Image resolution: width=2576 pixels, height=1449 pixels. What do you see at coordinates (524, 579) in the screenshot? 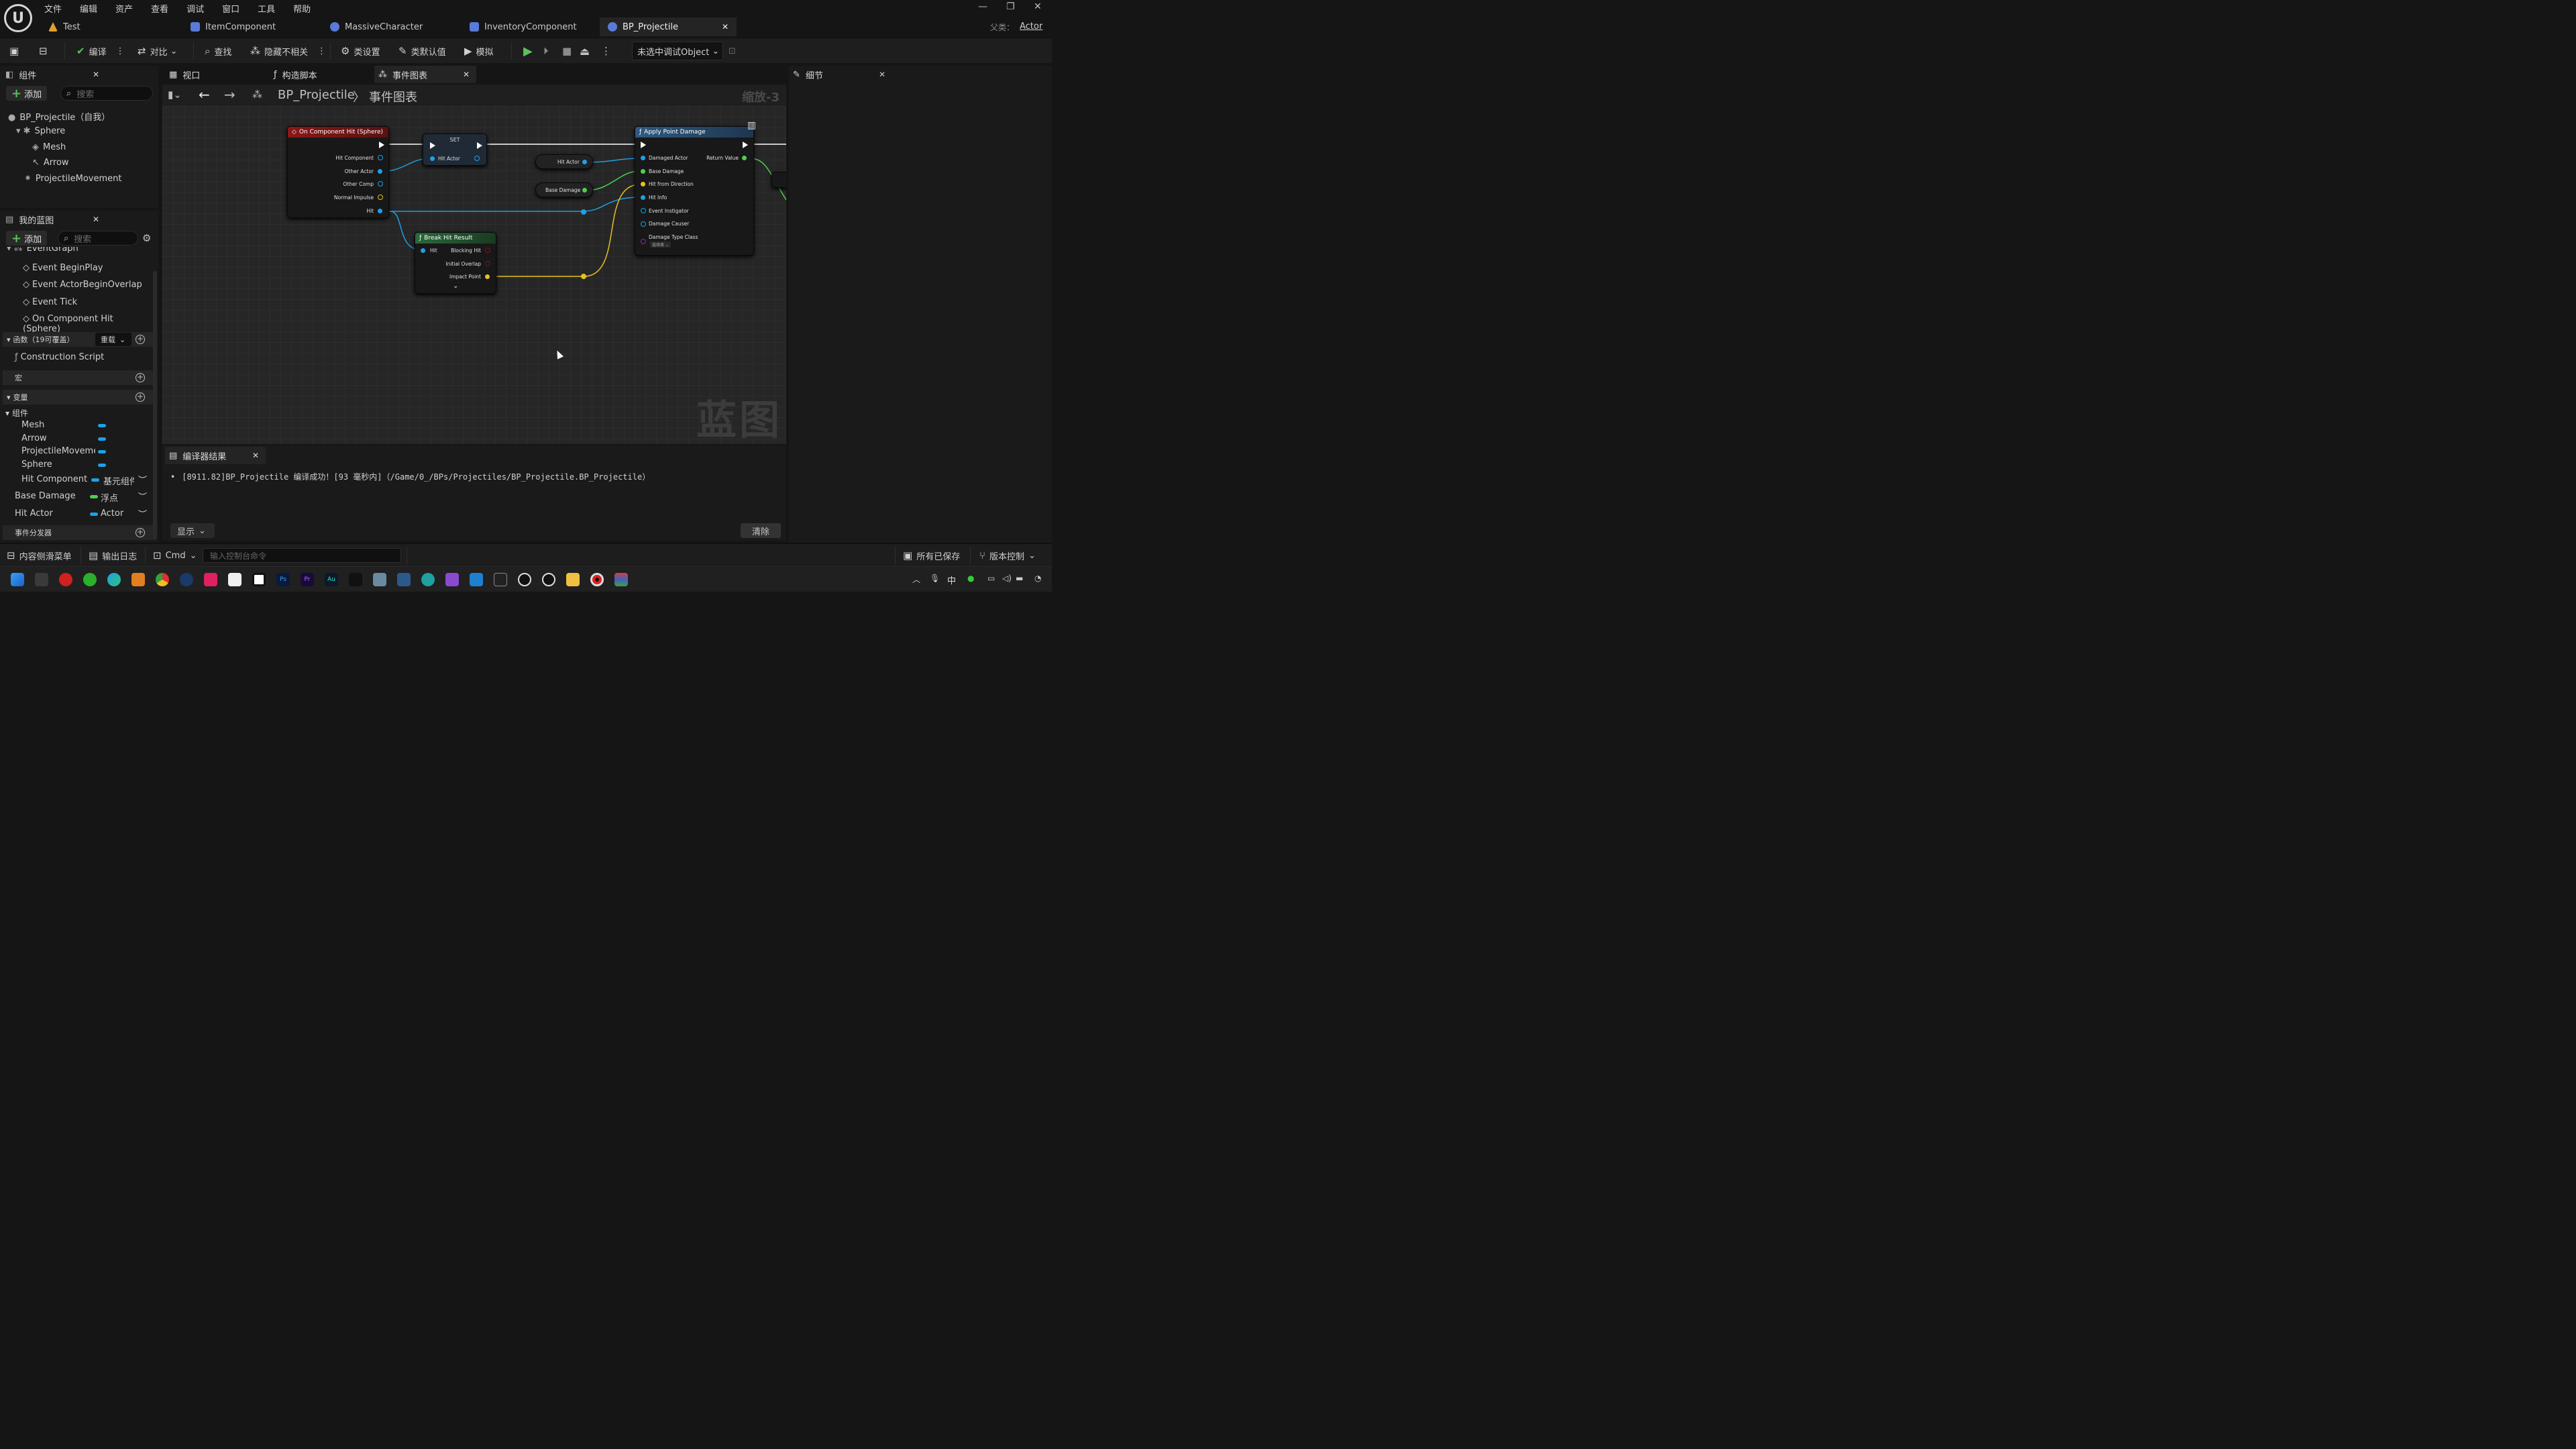
I see `unreal-icon` at bounding box center [524, 579].